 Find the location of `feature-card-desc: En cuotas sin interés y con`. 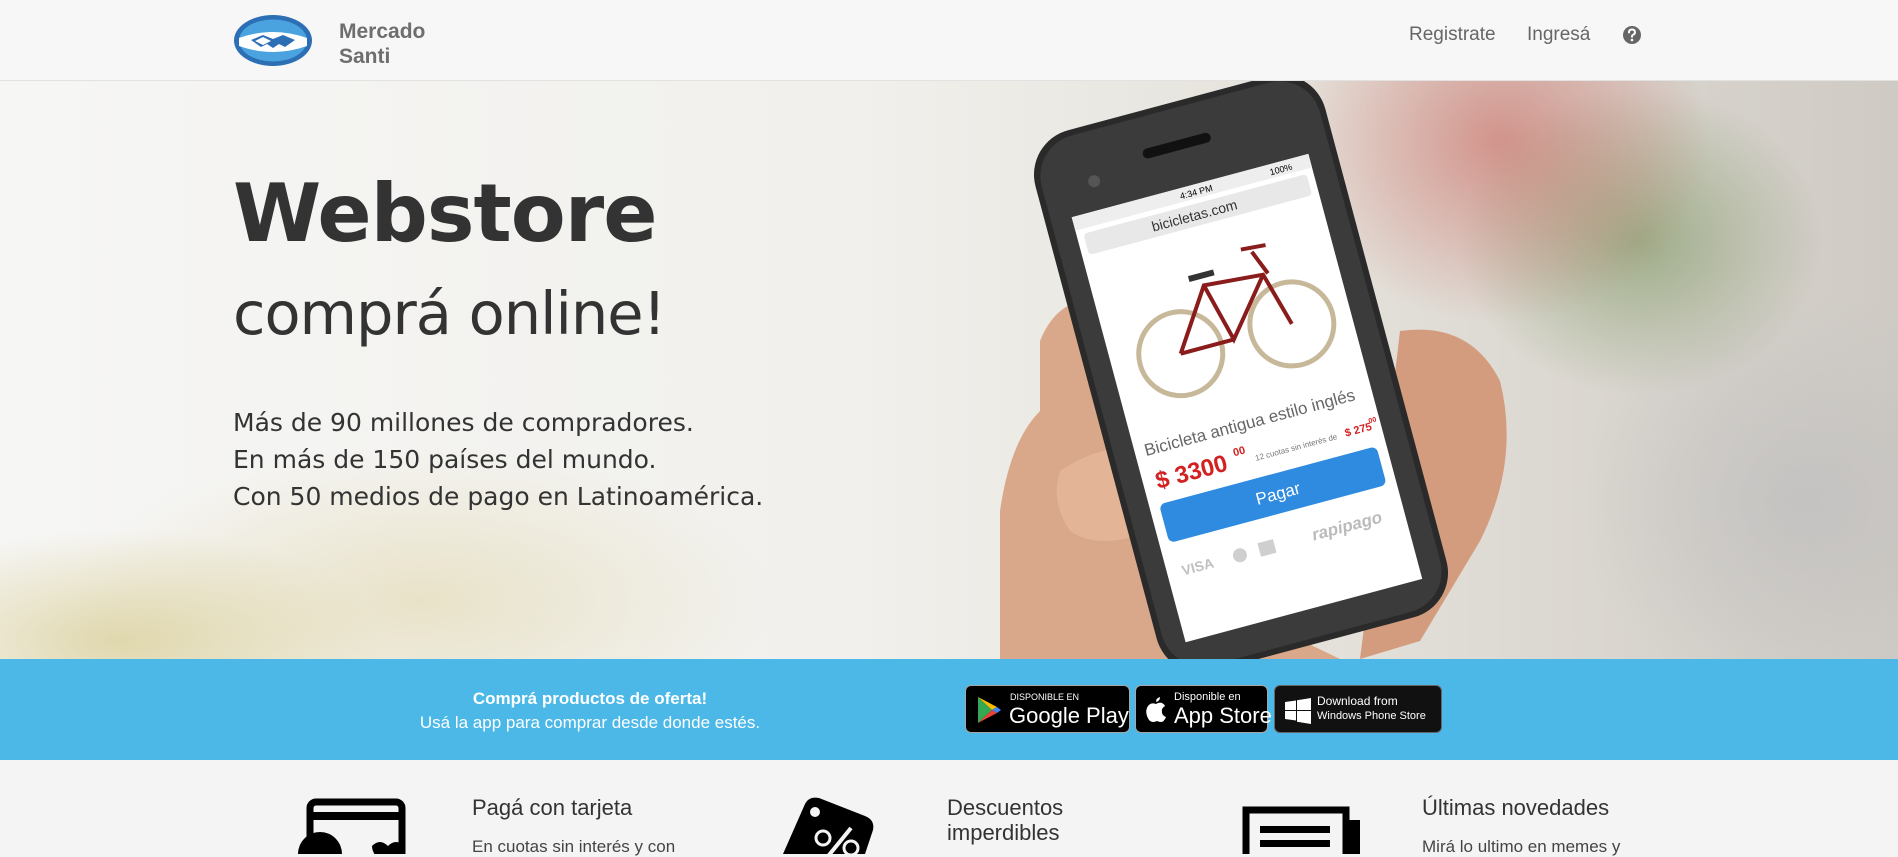

feature-card-desc: En cuotas sin interés y con is located at coordinates (574, 846).